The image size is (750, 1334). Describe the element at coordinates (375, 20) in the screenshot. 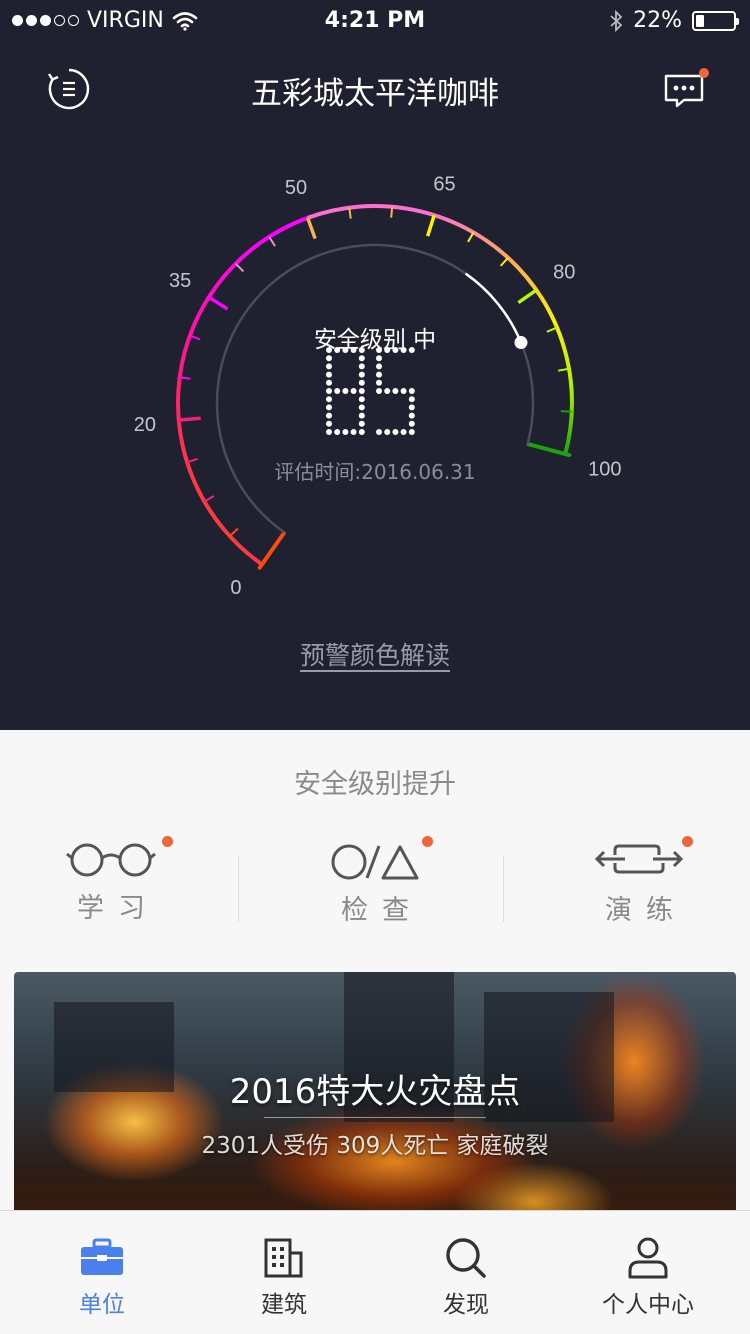

I see `status-bar: VIRGIN 4:21 PM 22%` at that location.